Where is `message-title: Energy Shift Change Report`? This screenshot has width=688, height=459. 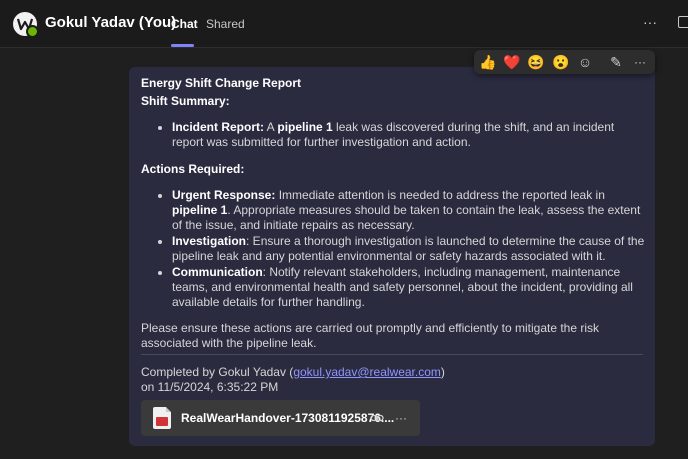
message-title: Energy Shift Change Report is located at coordinates (221, 83).